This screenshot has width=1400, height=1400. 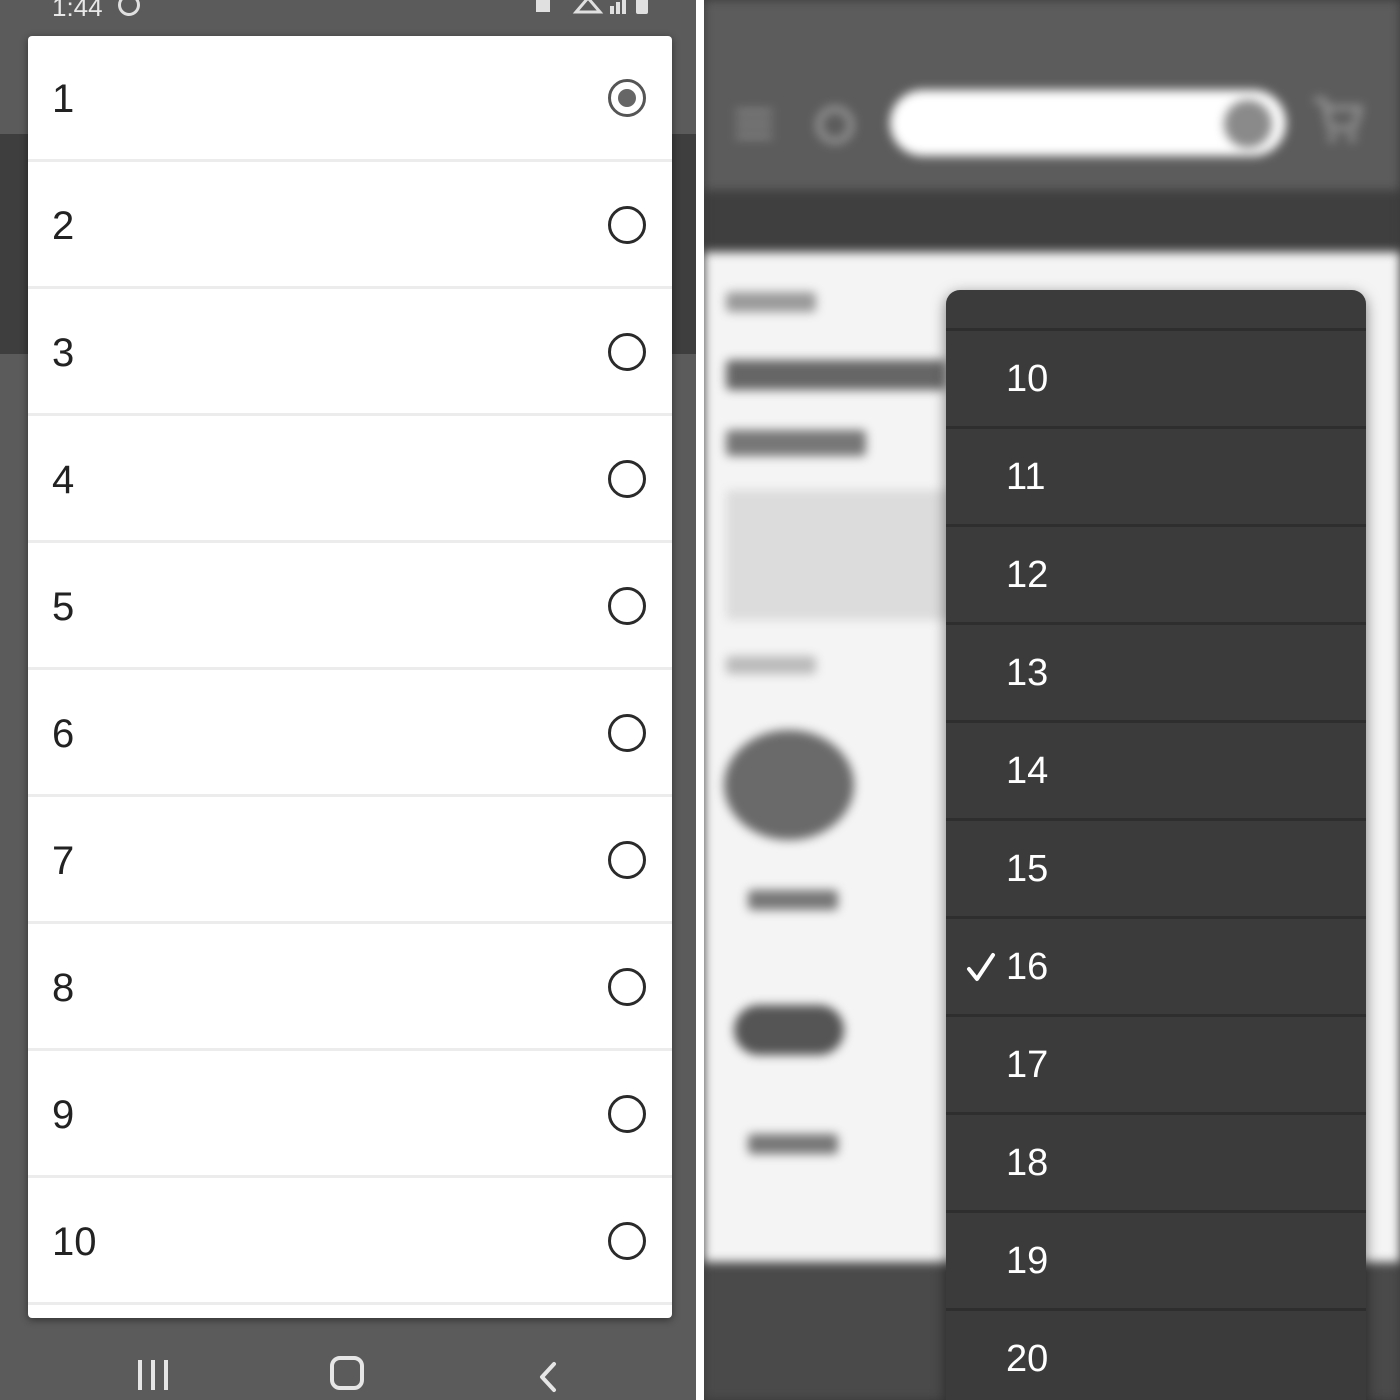 What do you see at coordinates (1156, 1354) in the screenshot?
I see `picker-item: 20` at bounding box center [1156, 1354].